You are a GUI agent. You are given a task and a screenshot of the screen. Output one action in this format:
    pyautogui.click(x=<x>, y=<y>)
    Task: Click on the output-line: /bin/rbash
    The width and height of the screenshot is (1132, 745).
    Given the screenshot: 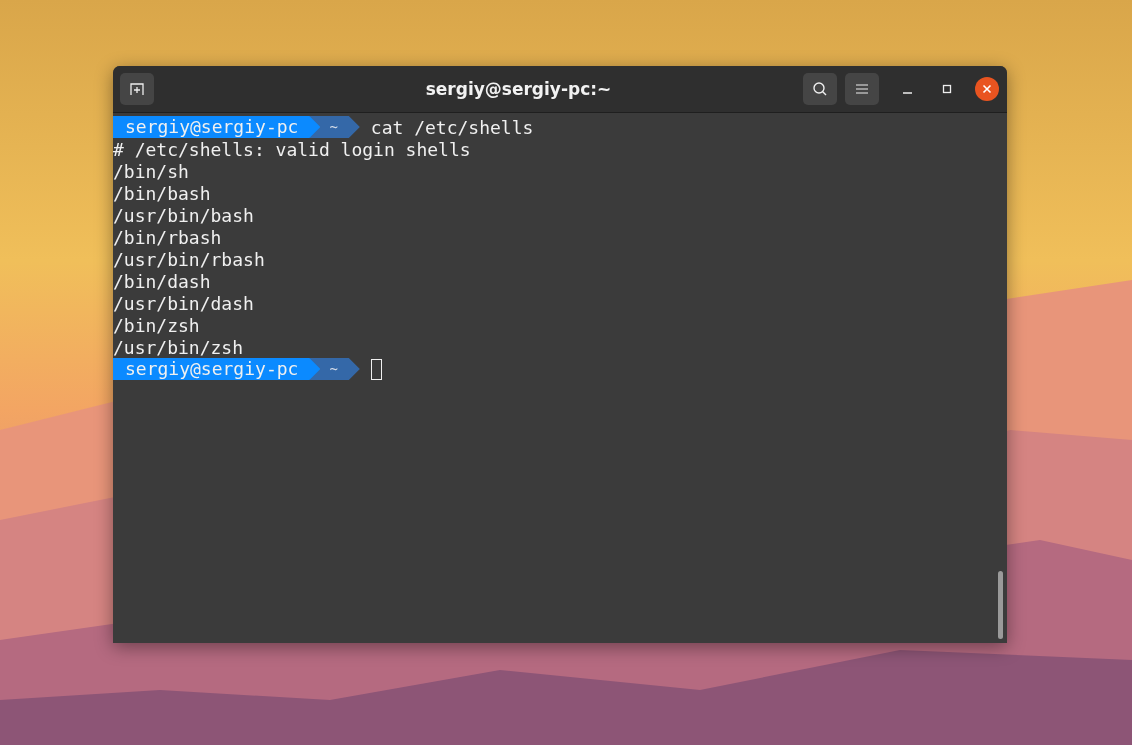 What is the action you would take?
    pyautogui.click(x=167, y=237)
    